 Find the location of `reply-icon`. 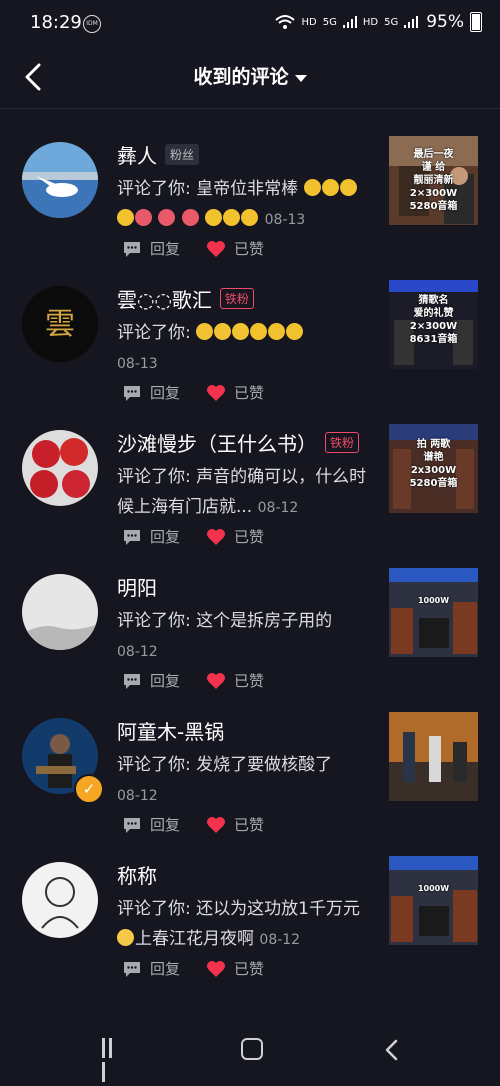

reply-icon is located at coordinates (132, 969).